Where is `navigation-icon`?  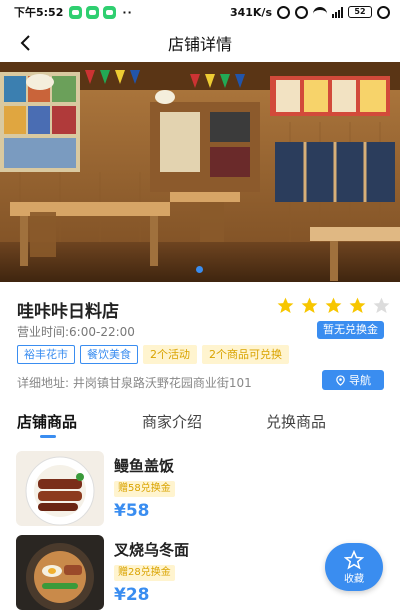
navigation-icon is located at coordinates (340, 380).